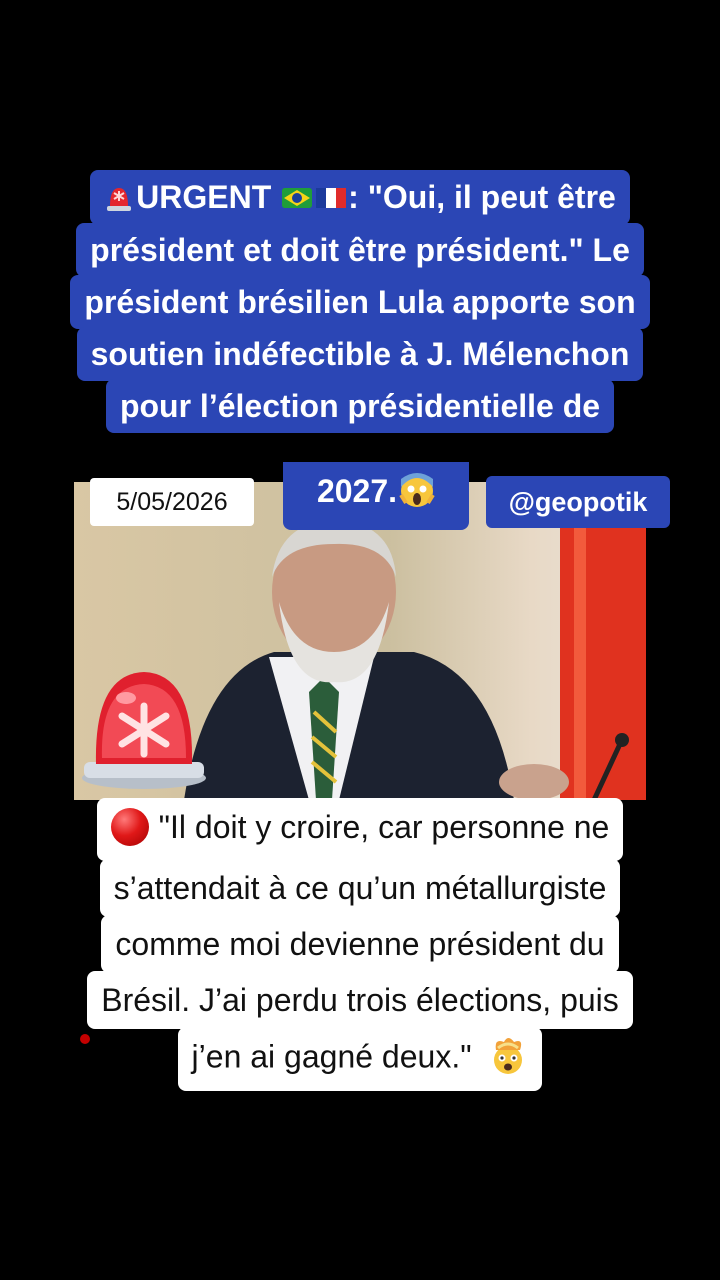 The width and height of the screenshot is (720, 1280). I want to click on decorative-dot, so click(85, 1039).